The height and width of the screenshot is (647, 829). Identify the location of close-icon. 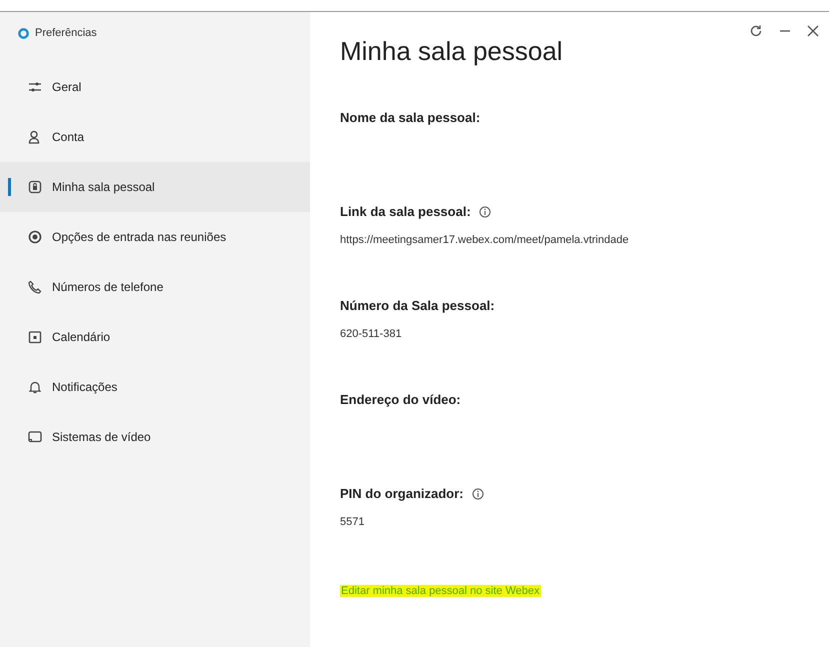
(813, 31).